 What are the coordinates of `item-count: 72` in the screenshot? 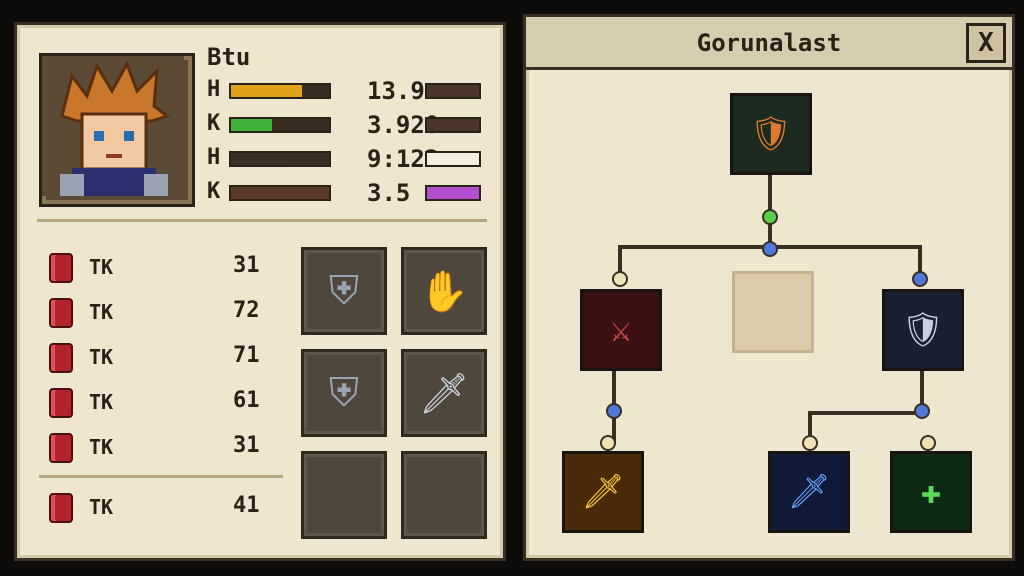 It's located at (246, 310).